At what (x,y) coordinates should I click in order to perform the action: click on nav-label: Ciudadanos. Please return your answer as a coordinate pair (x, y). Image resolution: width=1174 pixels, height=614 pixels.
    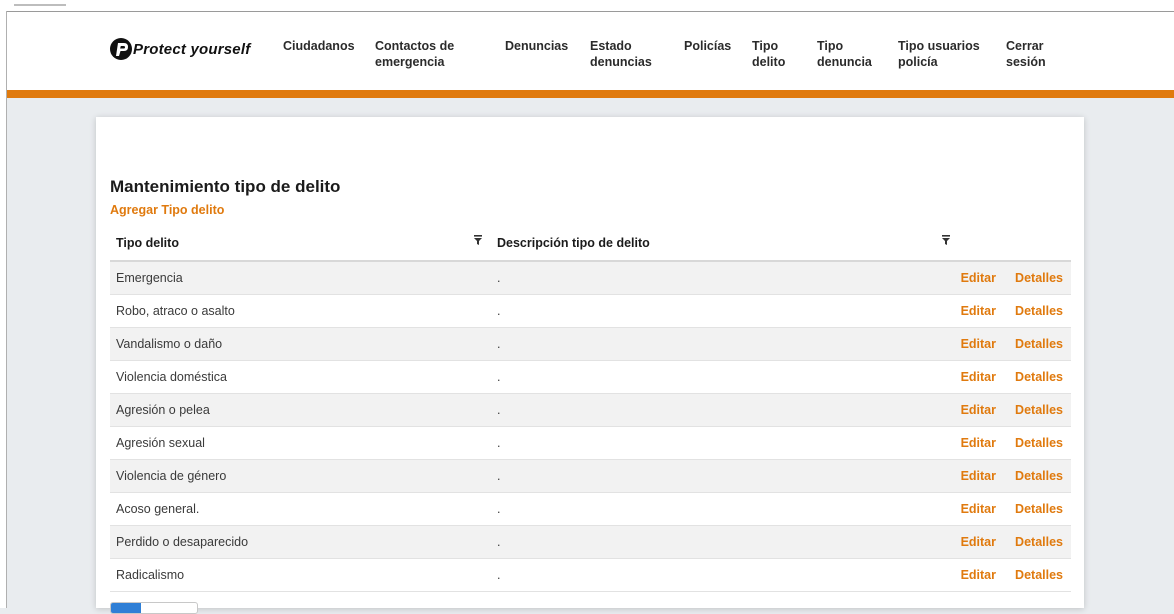
    Looking at the image, I should click on (319, 46).